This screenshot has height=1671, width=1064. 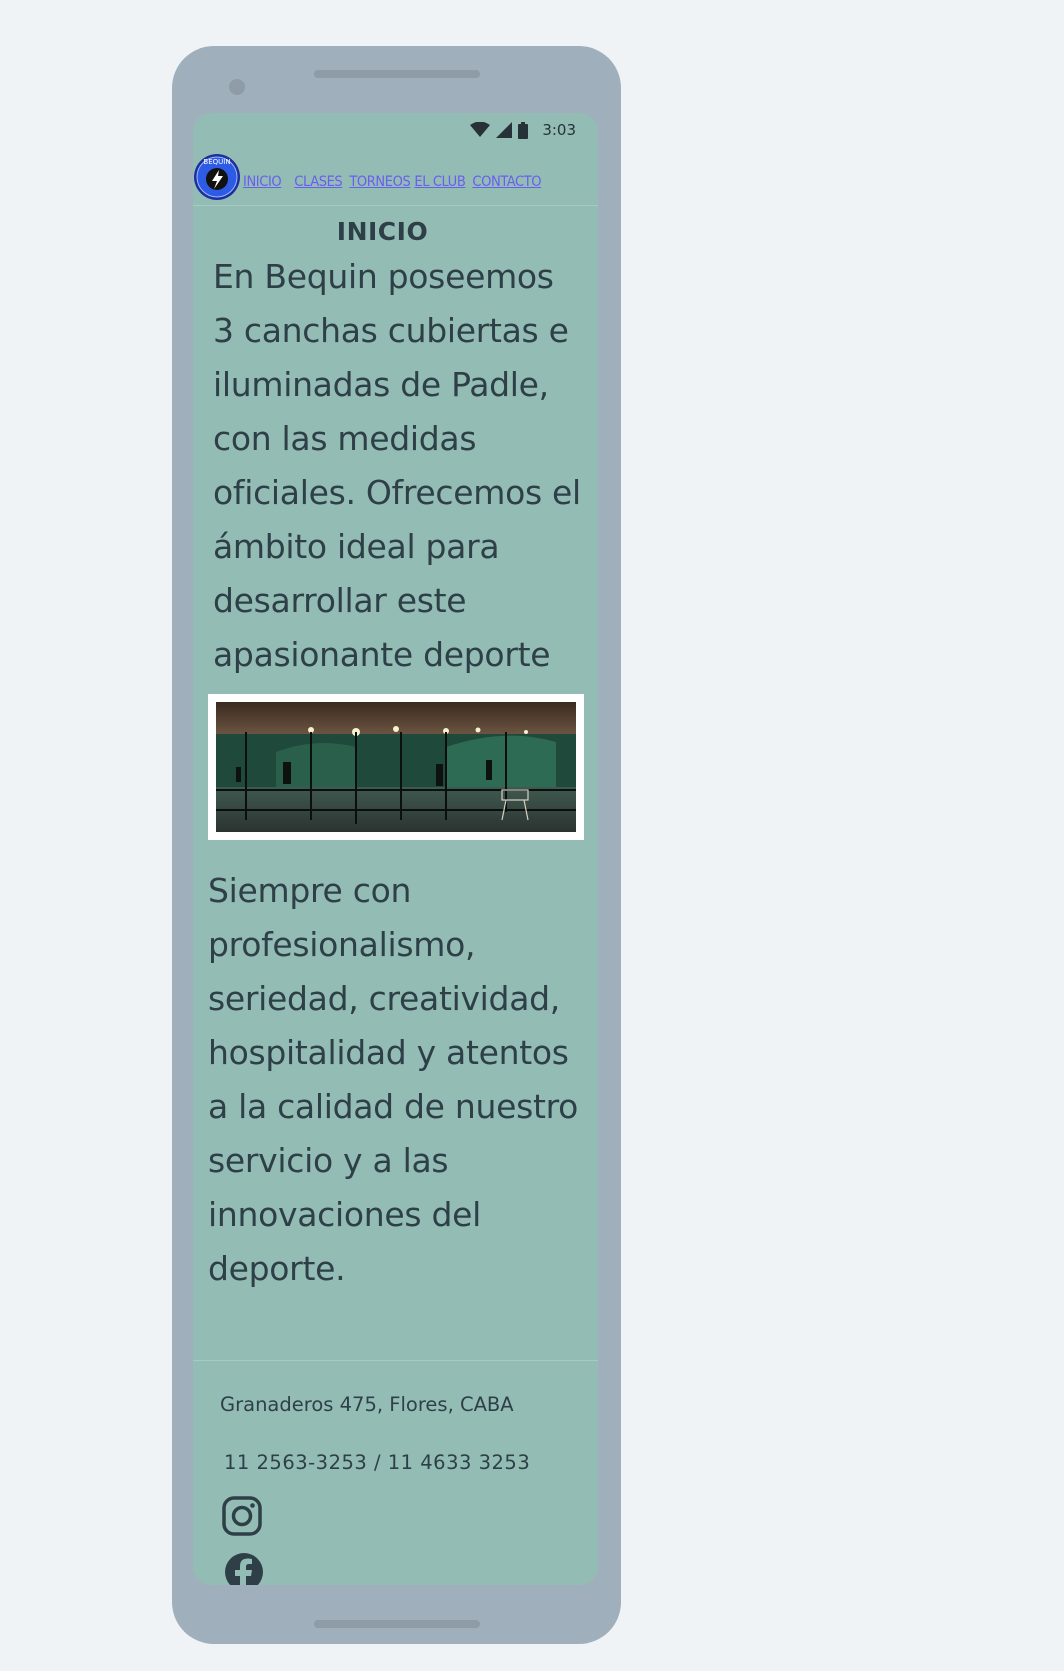 I want to click on page-title: INICIO, so click(x=382, y=231).